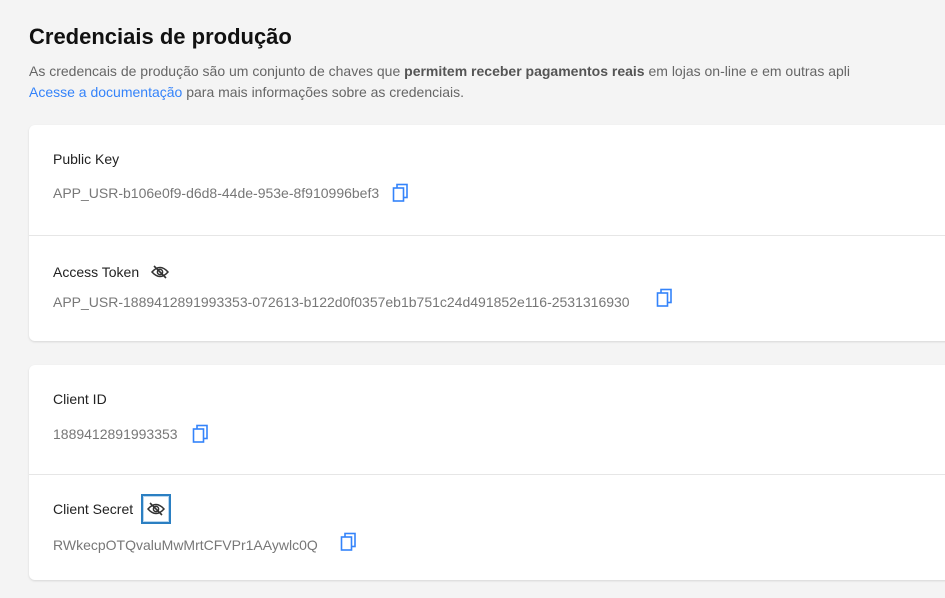  Describe the element at coordinates (524, 71) in the screenshot. I see `desc-bold: permitem receber pagamentos reais` at that location.